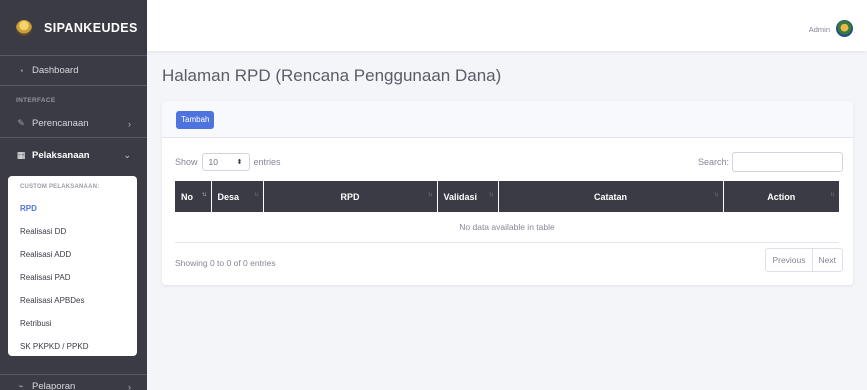 This screenshot has height=390, width=867. What do you see at coordinates (239, 162) in the screenshot?
I see `select-arrows-icon: ⬍` at bounding box center [239, 162].